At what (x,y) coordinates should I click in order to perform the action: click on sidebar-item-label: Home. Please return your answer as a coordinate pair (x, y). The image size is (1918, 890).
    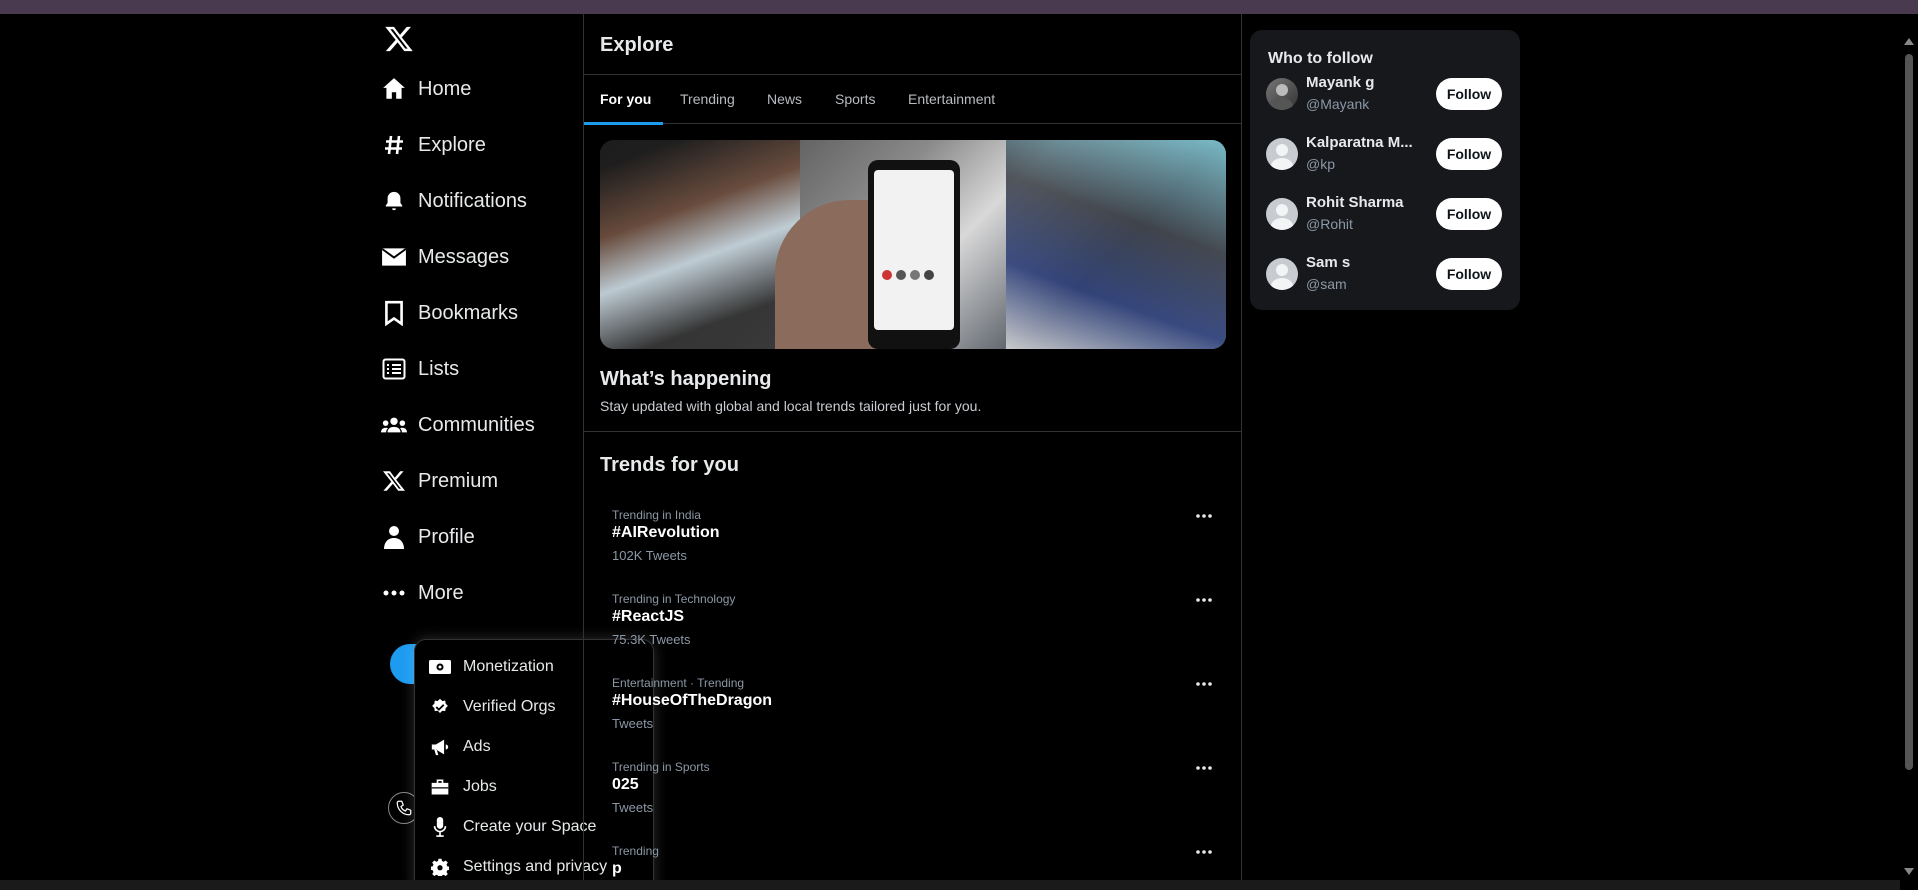
    Looking at the image, I should click on (445, 88).